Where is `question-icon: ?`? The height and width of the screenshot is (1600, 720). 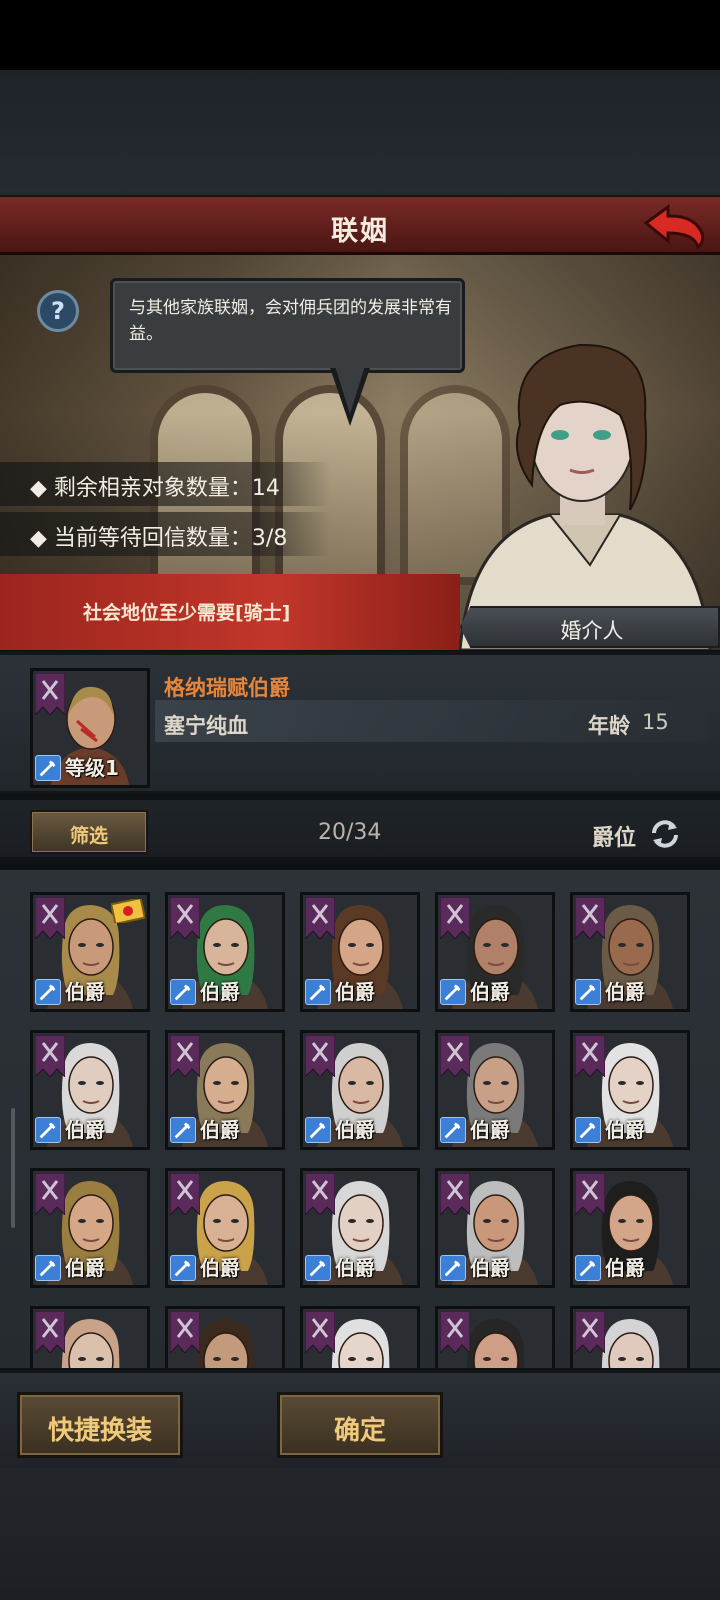 question-icon: ? is located at coordinates (58, 311).